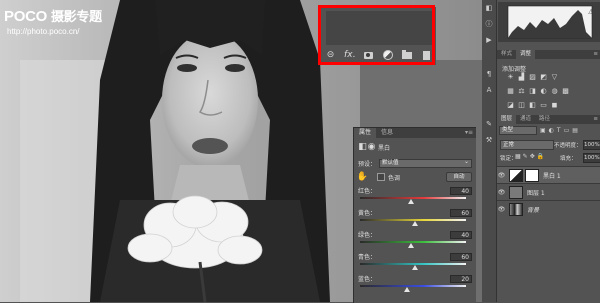  What do you see at coordinates (548, 208) in the screenshot?
I see `layer-row: 👁 背景` at bounding box center [548, 208].